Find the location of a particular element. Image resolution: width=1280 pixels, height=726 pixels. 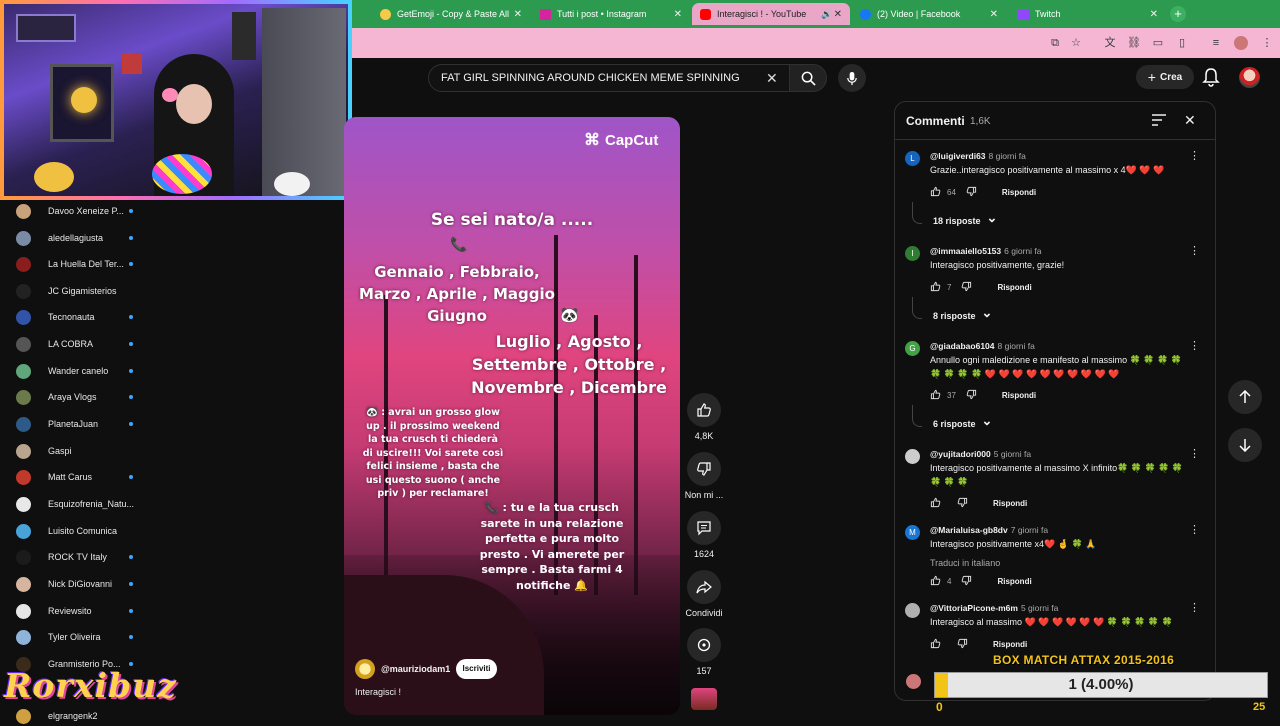

sidebar-subscription-item: PlanetaJuan is located at coordinates (176, 424).